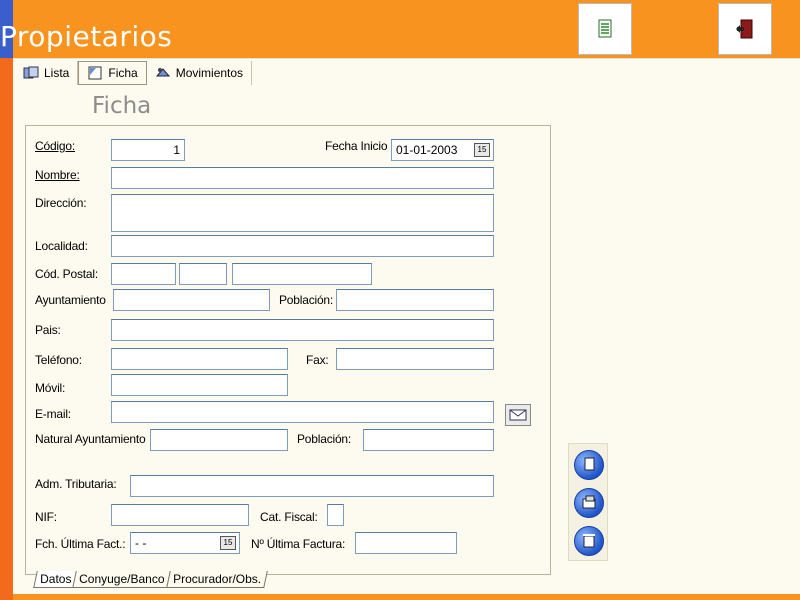 This screenshot has height=600, width=800. I want to click on email-label: E-mail:, so click(53, 414).